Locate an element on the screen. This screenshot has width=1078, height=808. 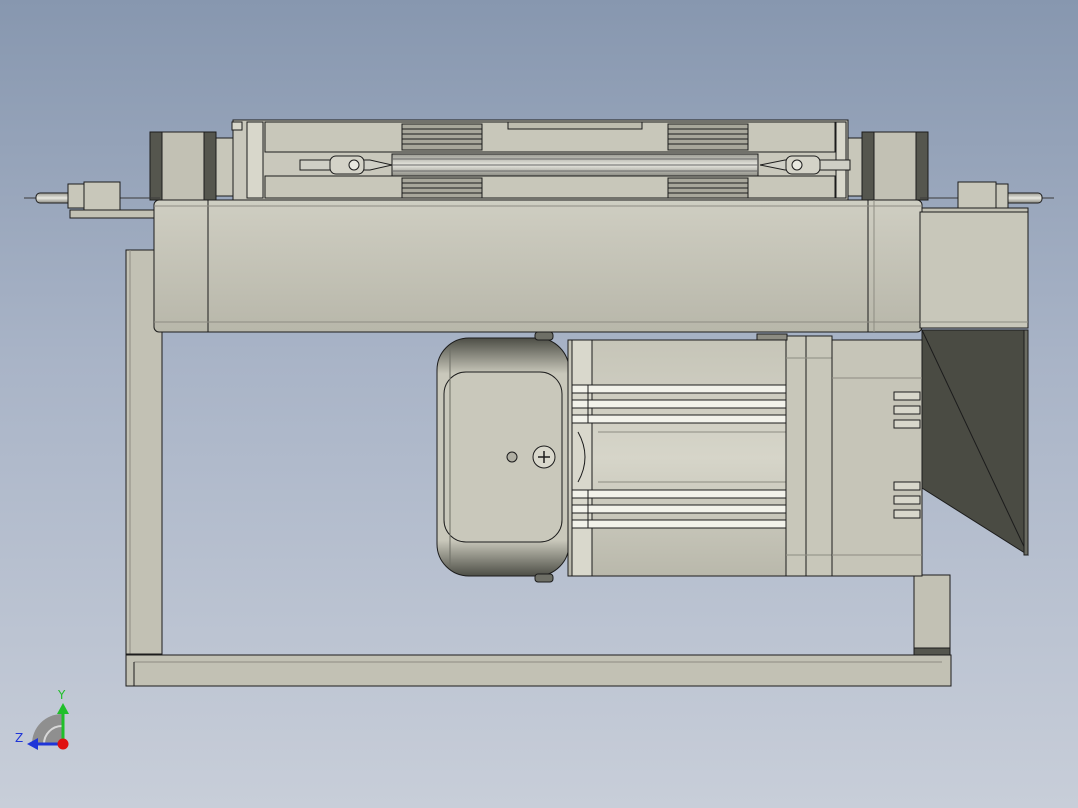
z-axis-label: Z is located at coordinates (19, 738).